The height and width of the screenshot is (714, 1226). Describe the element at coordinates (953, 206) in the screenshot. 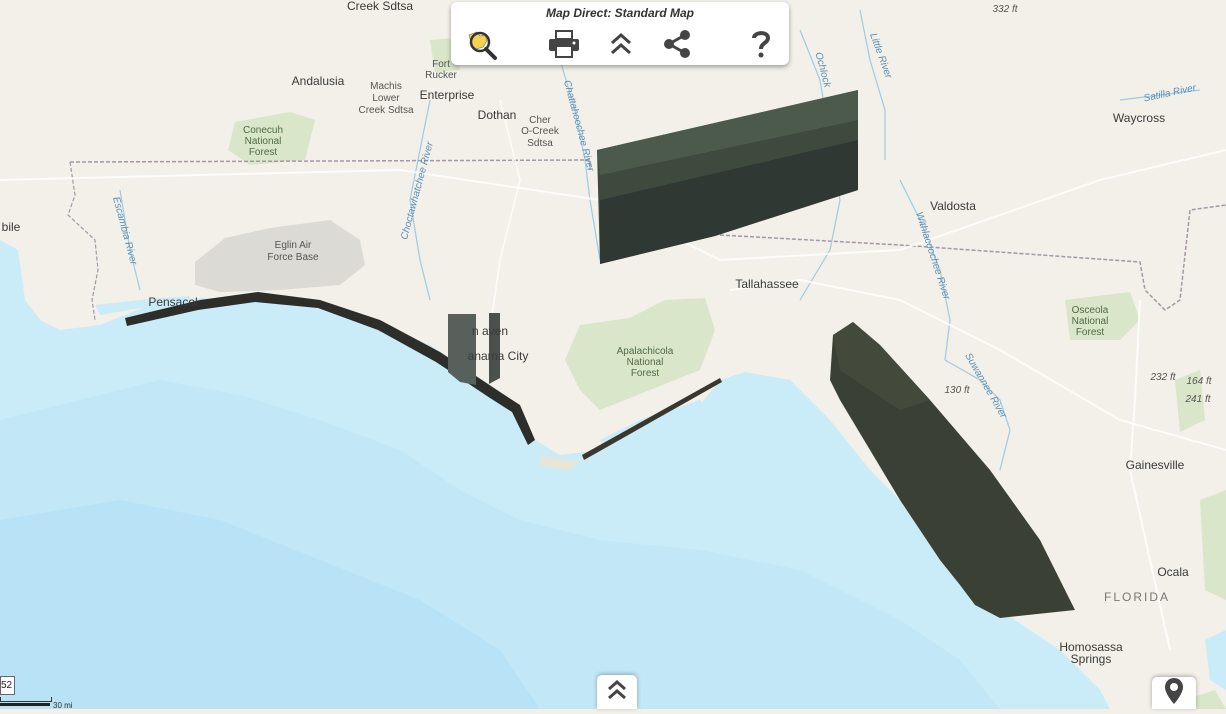

I see `city-label-valdosta: Valdosta` at that location.